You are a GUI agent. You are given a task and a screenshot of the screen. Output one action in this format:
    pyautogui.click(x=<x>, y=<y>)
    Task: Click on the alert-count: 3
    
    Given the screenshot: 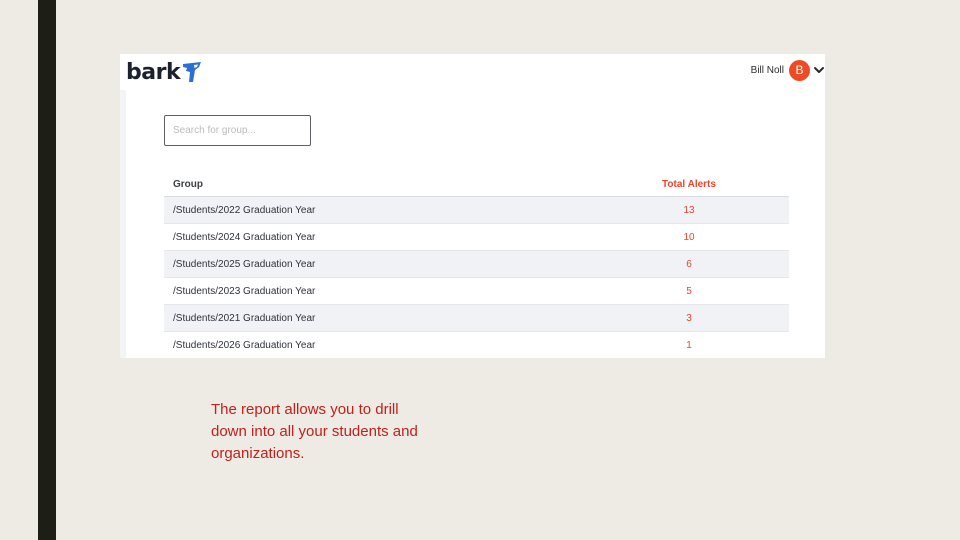 What is the action you would take?
    pyautogui.click(x=689, y=318)
    